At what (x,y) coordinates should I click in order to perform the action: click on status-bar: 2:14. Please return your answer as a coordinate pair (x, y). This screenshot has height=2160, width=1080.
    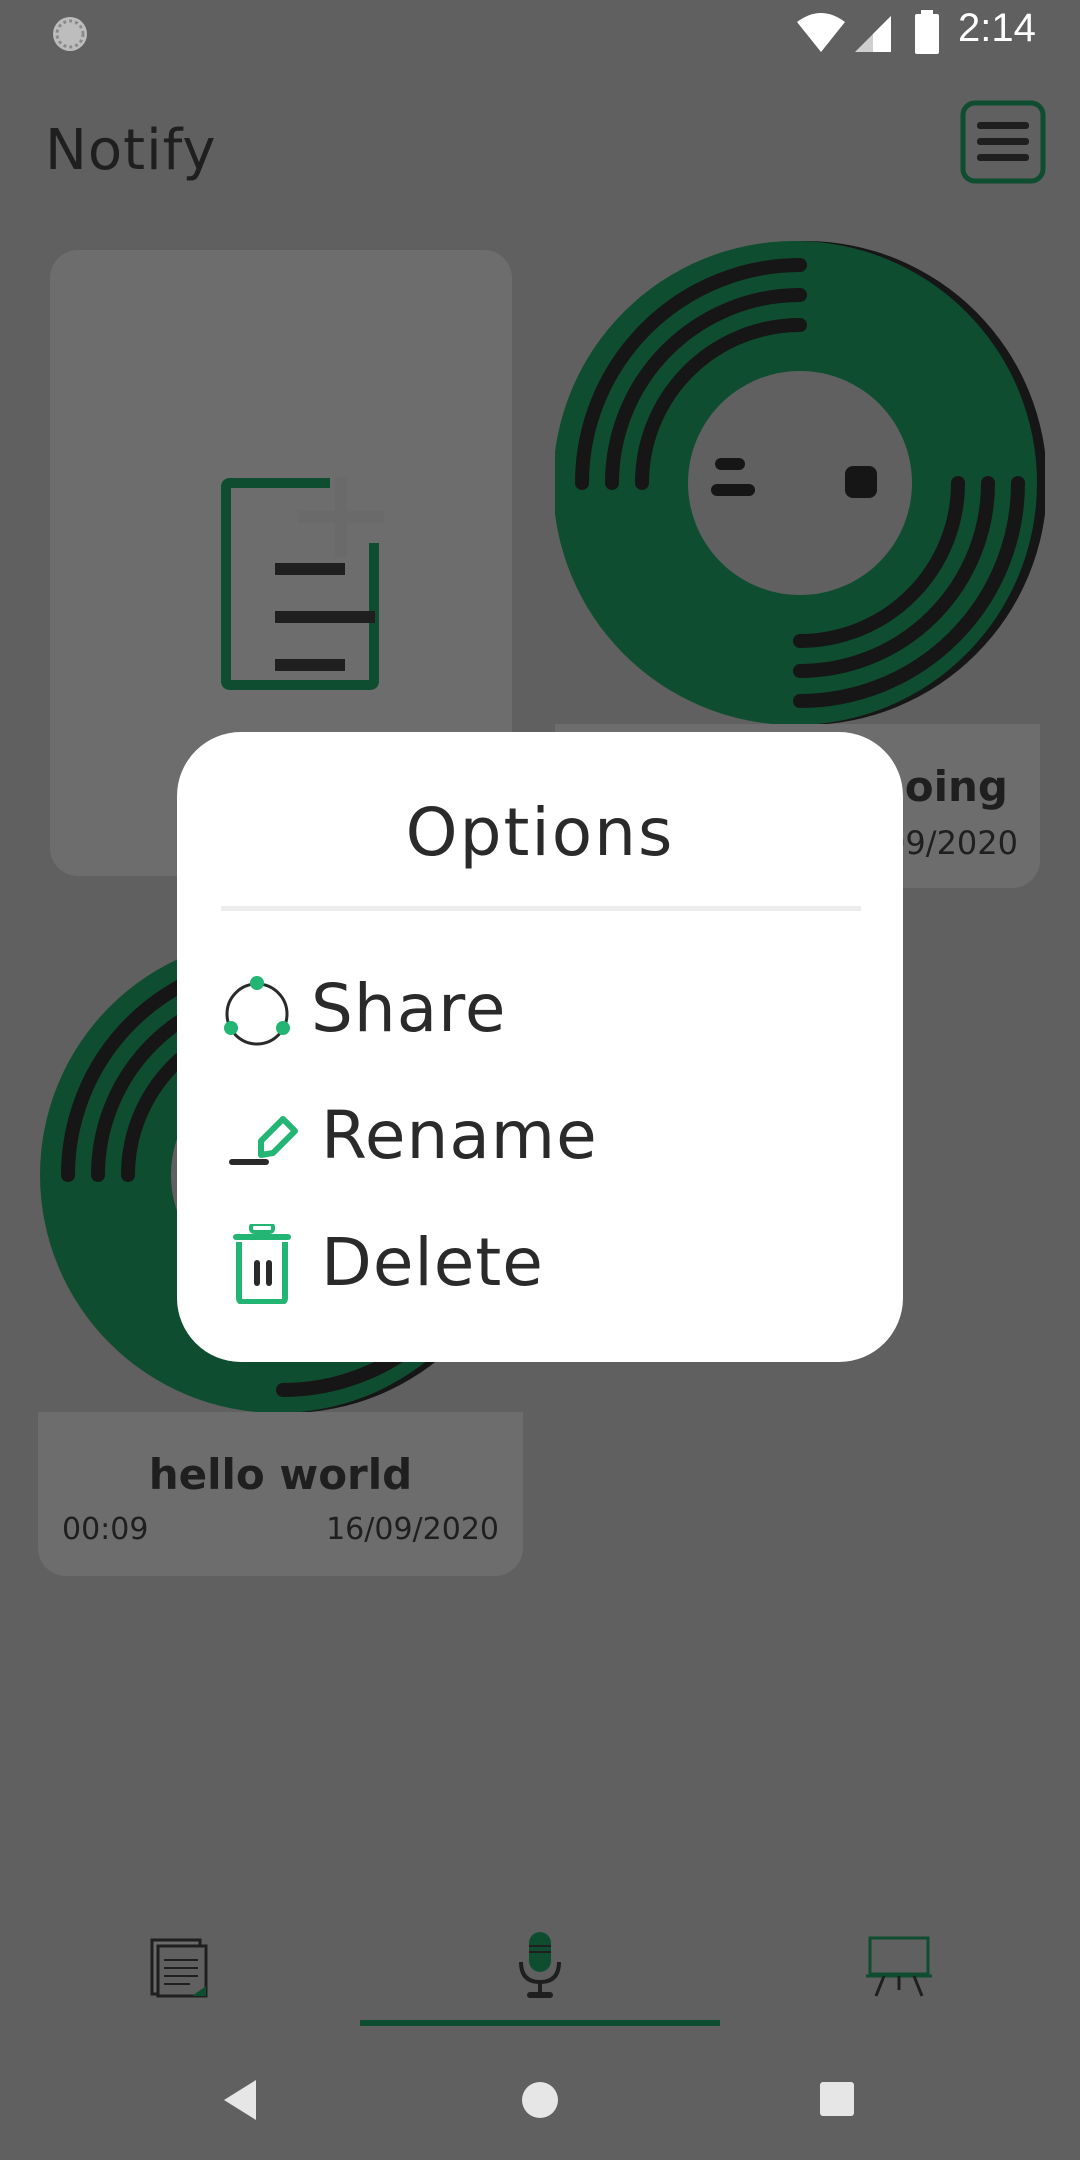
    Looking at the image, I should click on (540, 33).